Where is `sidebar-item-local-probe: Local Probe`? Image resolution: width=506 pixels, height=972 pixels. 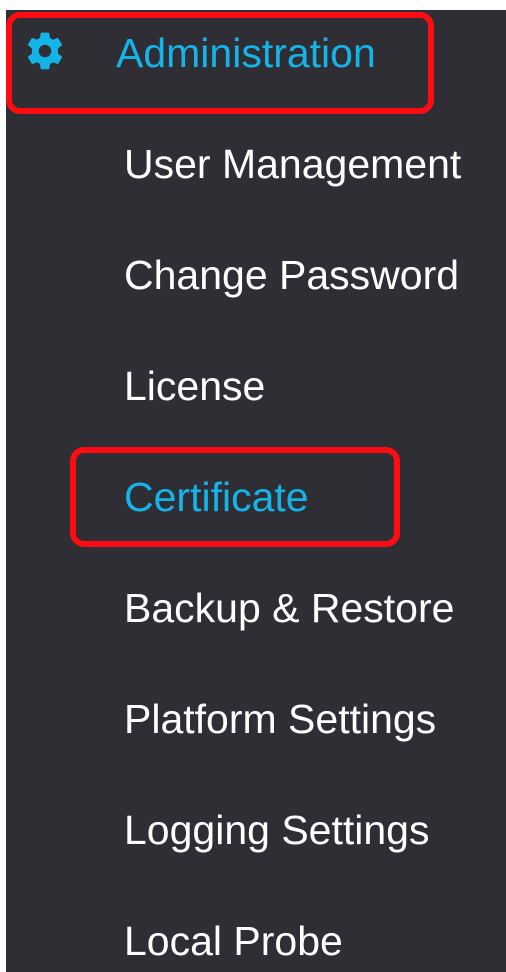 sidebar-item-local-probe: Local Probe is located at coordinates (233, 941).